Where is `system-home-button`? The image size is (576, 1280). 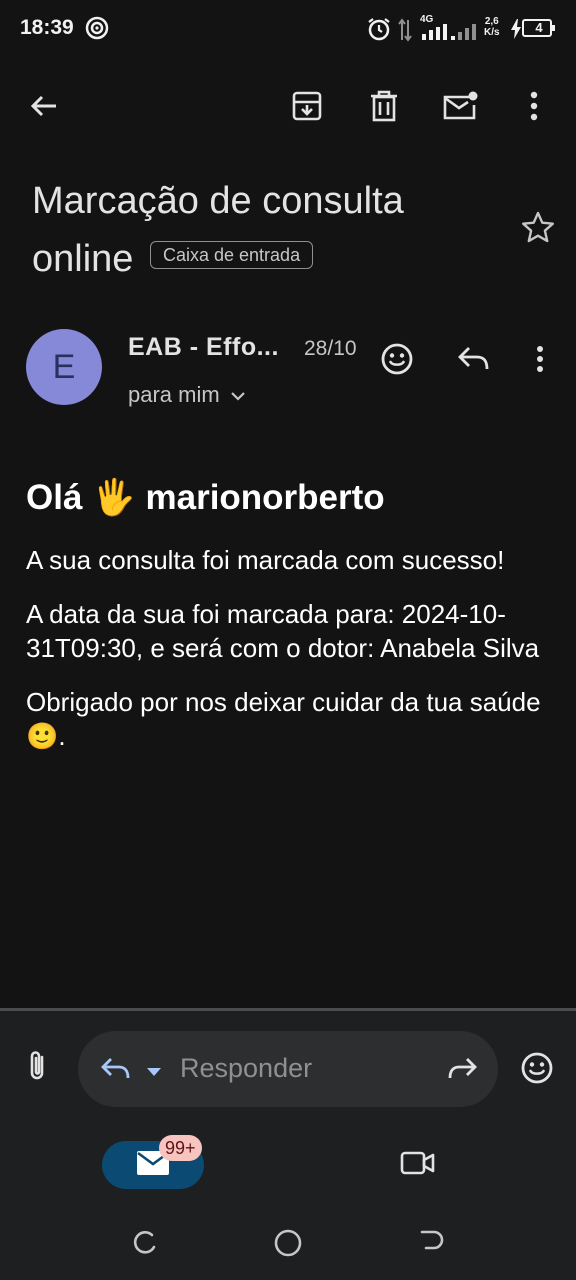
system-home-button is located at coordinates (288, 1245).